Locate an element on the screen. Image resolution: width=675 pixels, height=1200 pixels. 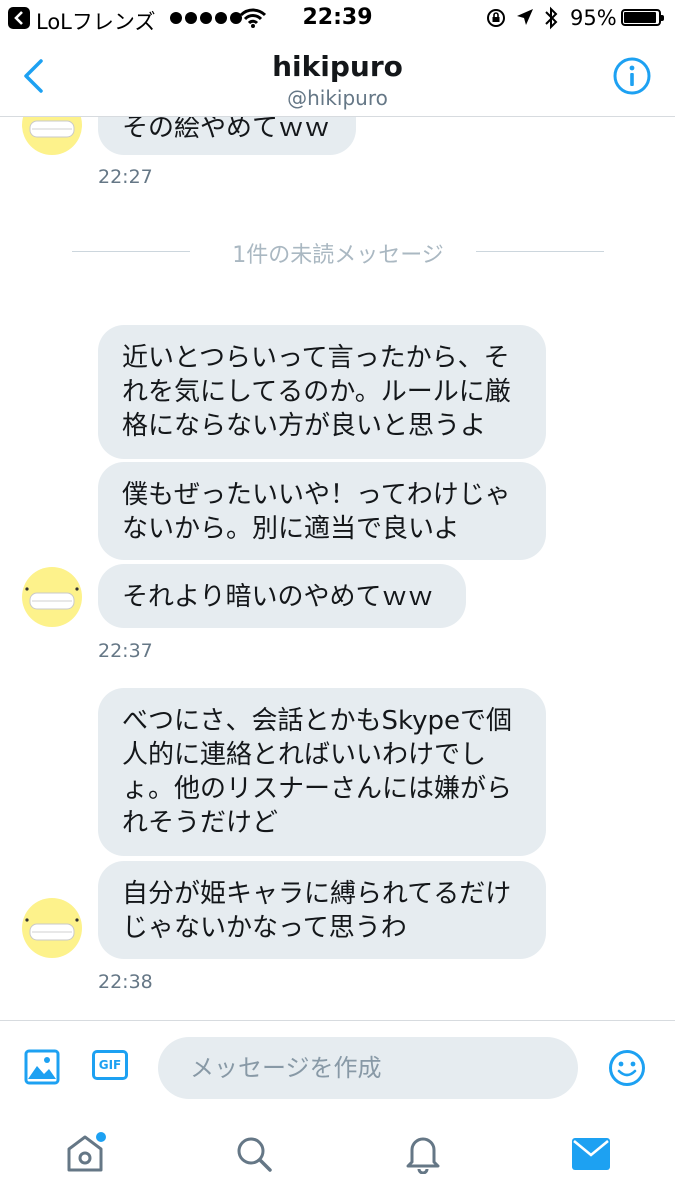
message-composer: GIF メッセージを作成 is located at coordinates (337, 1066).